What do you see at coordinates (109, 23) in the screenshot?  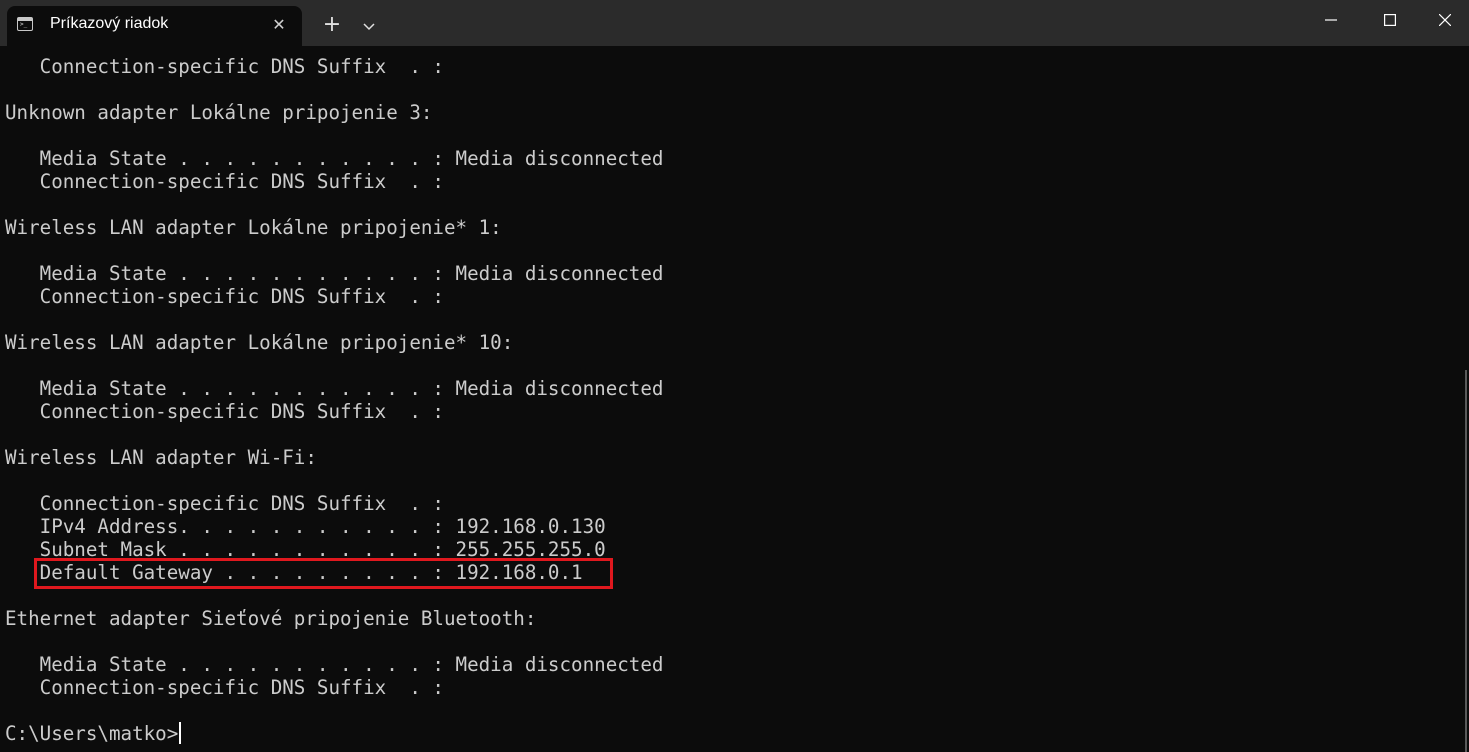 I see `tab-title: Príkazový riadok` at bounding box center [109, 23].